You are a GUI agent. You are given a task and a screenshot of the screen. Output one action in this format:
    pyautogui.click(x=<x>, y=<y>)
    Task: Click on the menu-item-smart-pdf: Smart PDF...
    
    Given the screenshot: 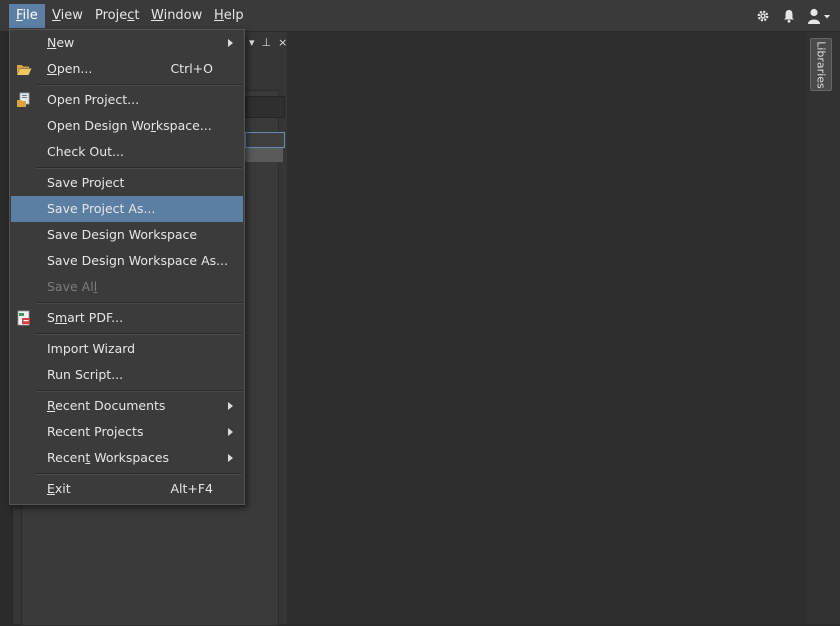 What is the action you would take?
    pyautogui.click(x=127, y=318)
    